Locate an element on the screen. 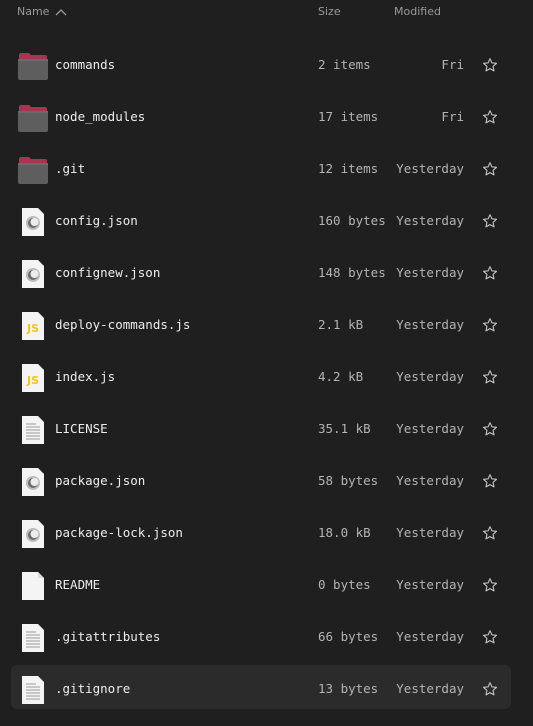 The image size is (533, 726). file-size: 58 bytes is located at coordinates (348, 480).